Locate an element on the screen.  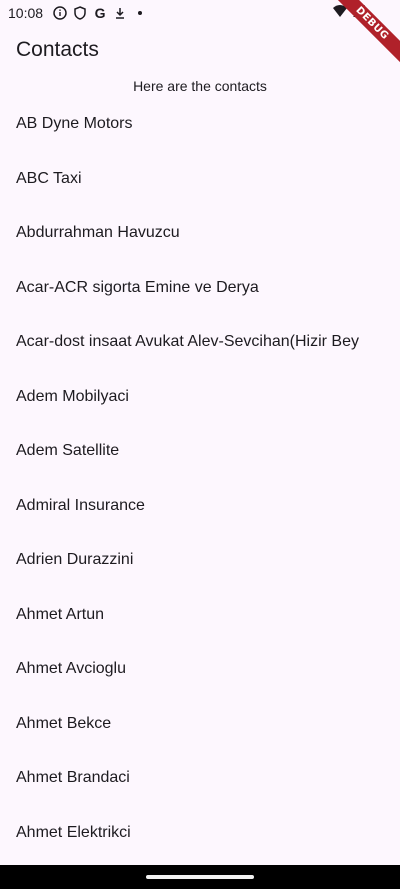
list-item: AB Dyne Motors is located at coordinates (200, 124).